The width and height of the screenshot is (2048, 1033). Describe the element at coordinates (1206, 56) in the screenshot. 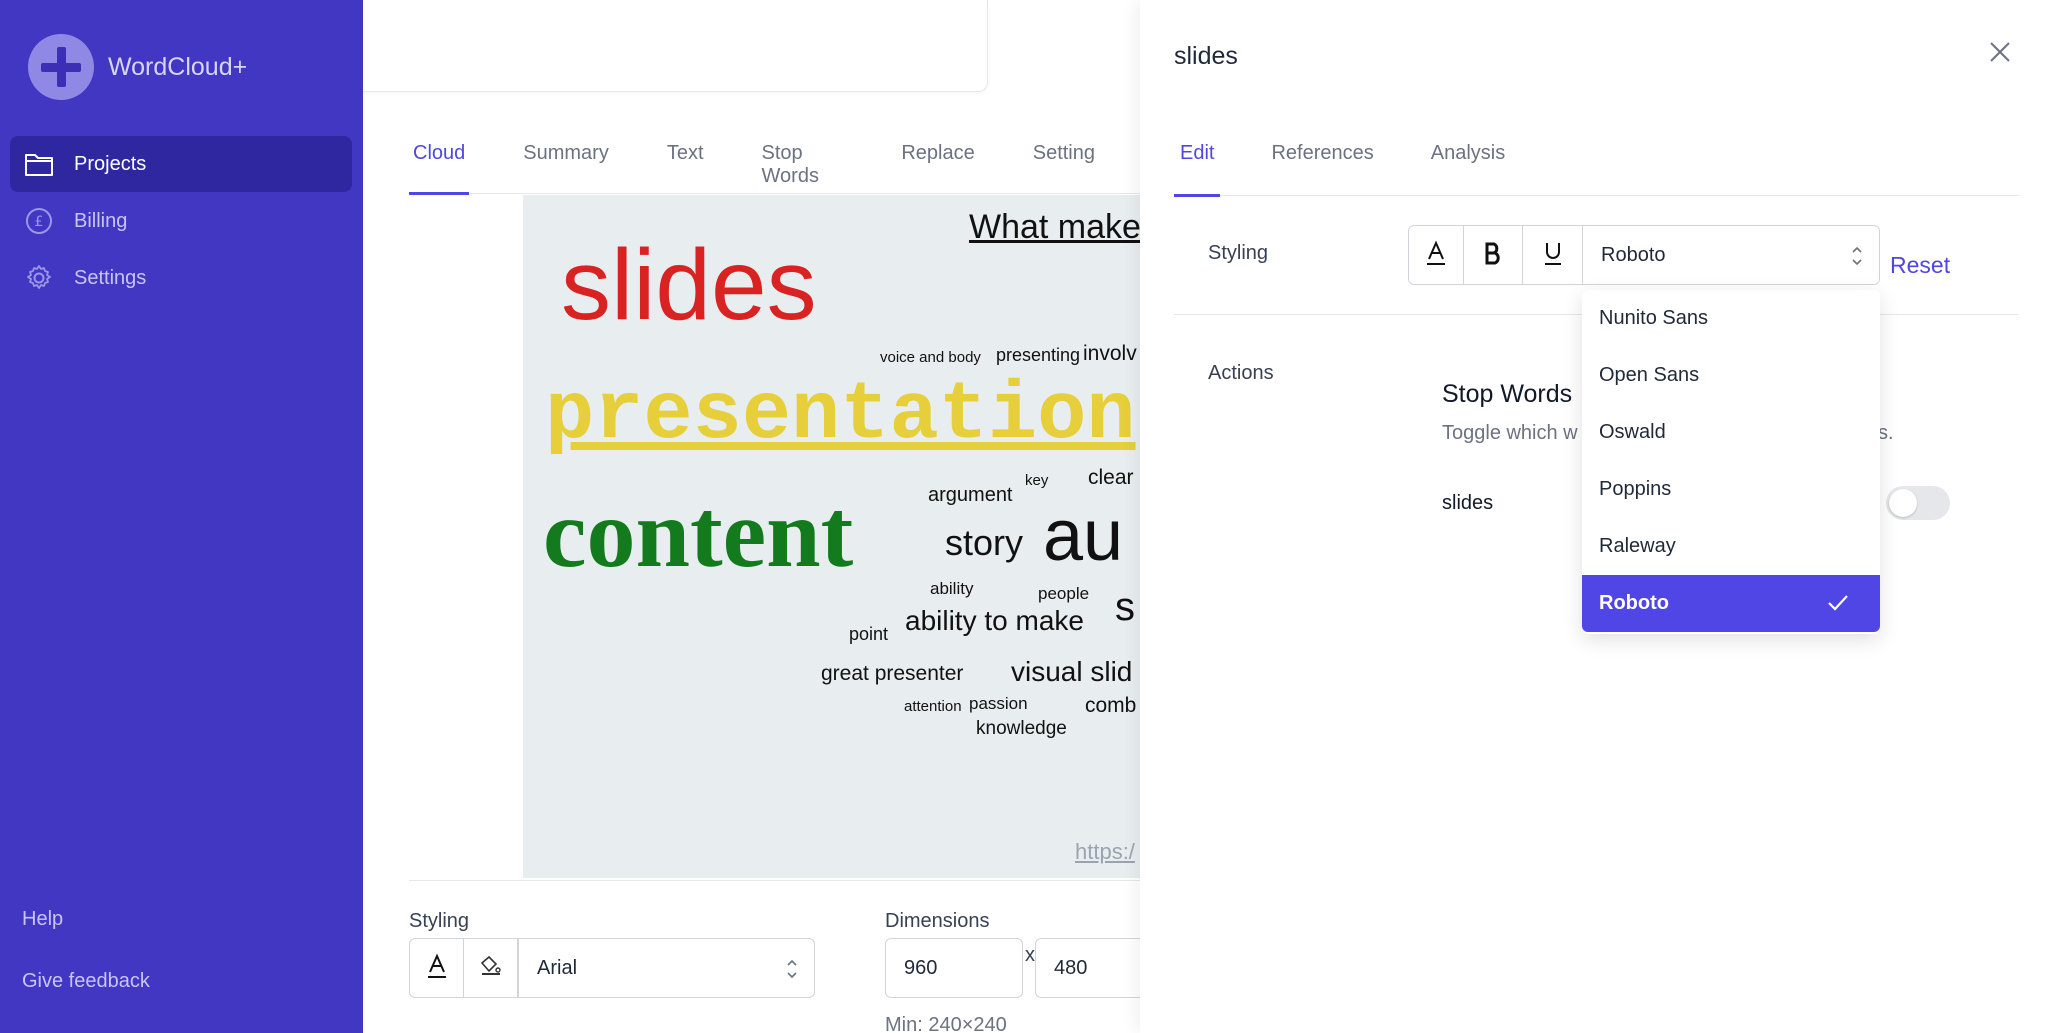

I see `panel-title: slides` at that location.